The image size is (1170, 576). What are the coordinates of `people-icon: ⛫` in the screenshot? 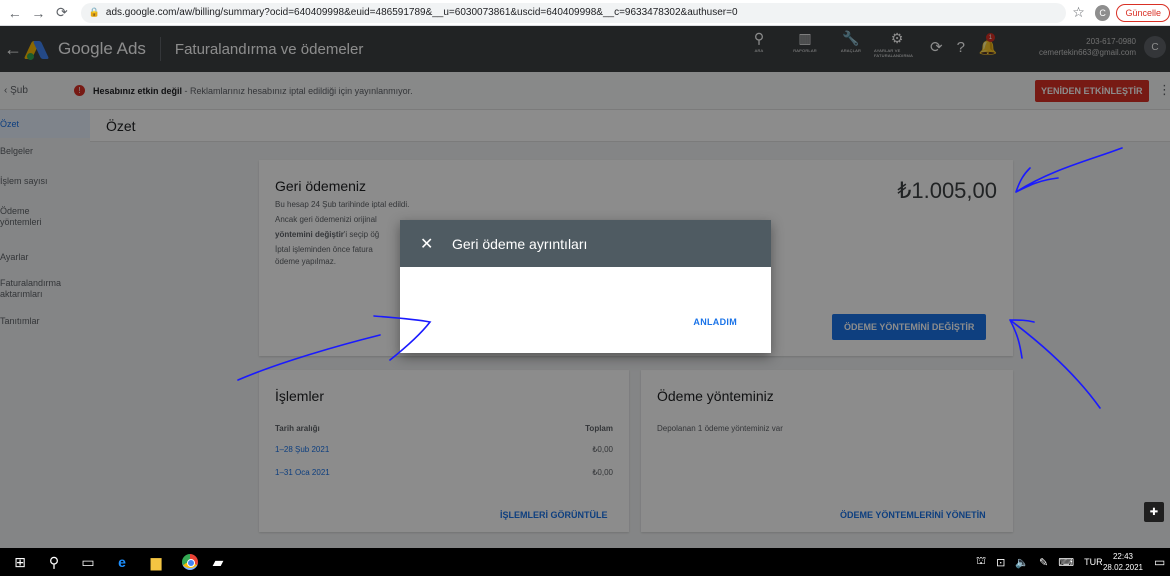 It's located at (981, 562).